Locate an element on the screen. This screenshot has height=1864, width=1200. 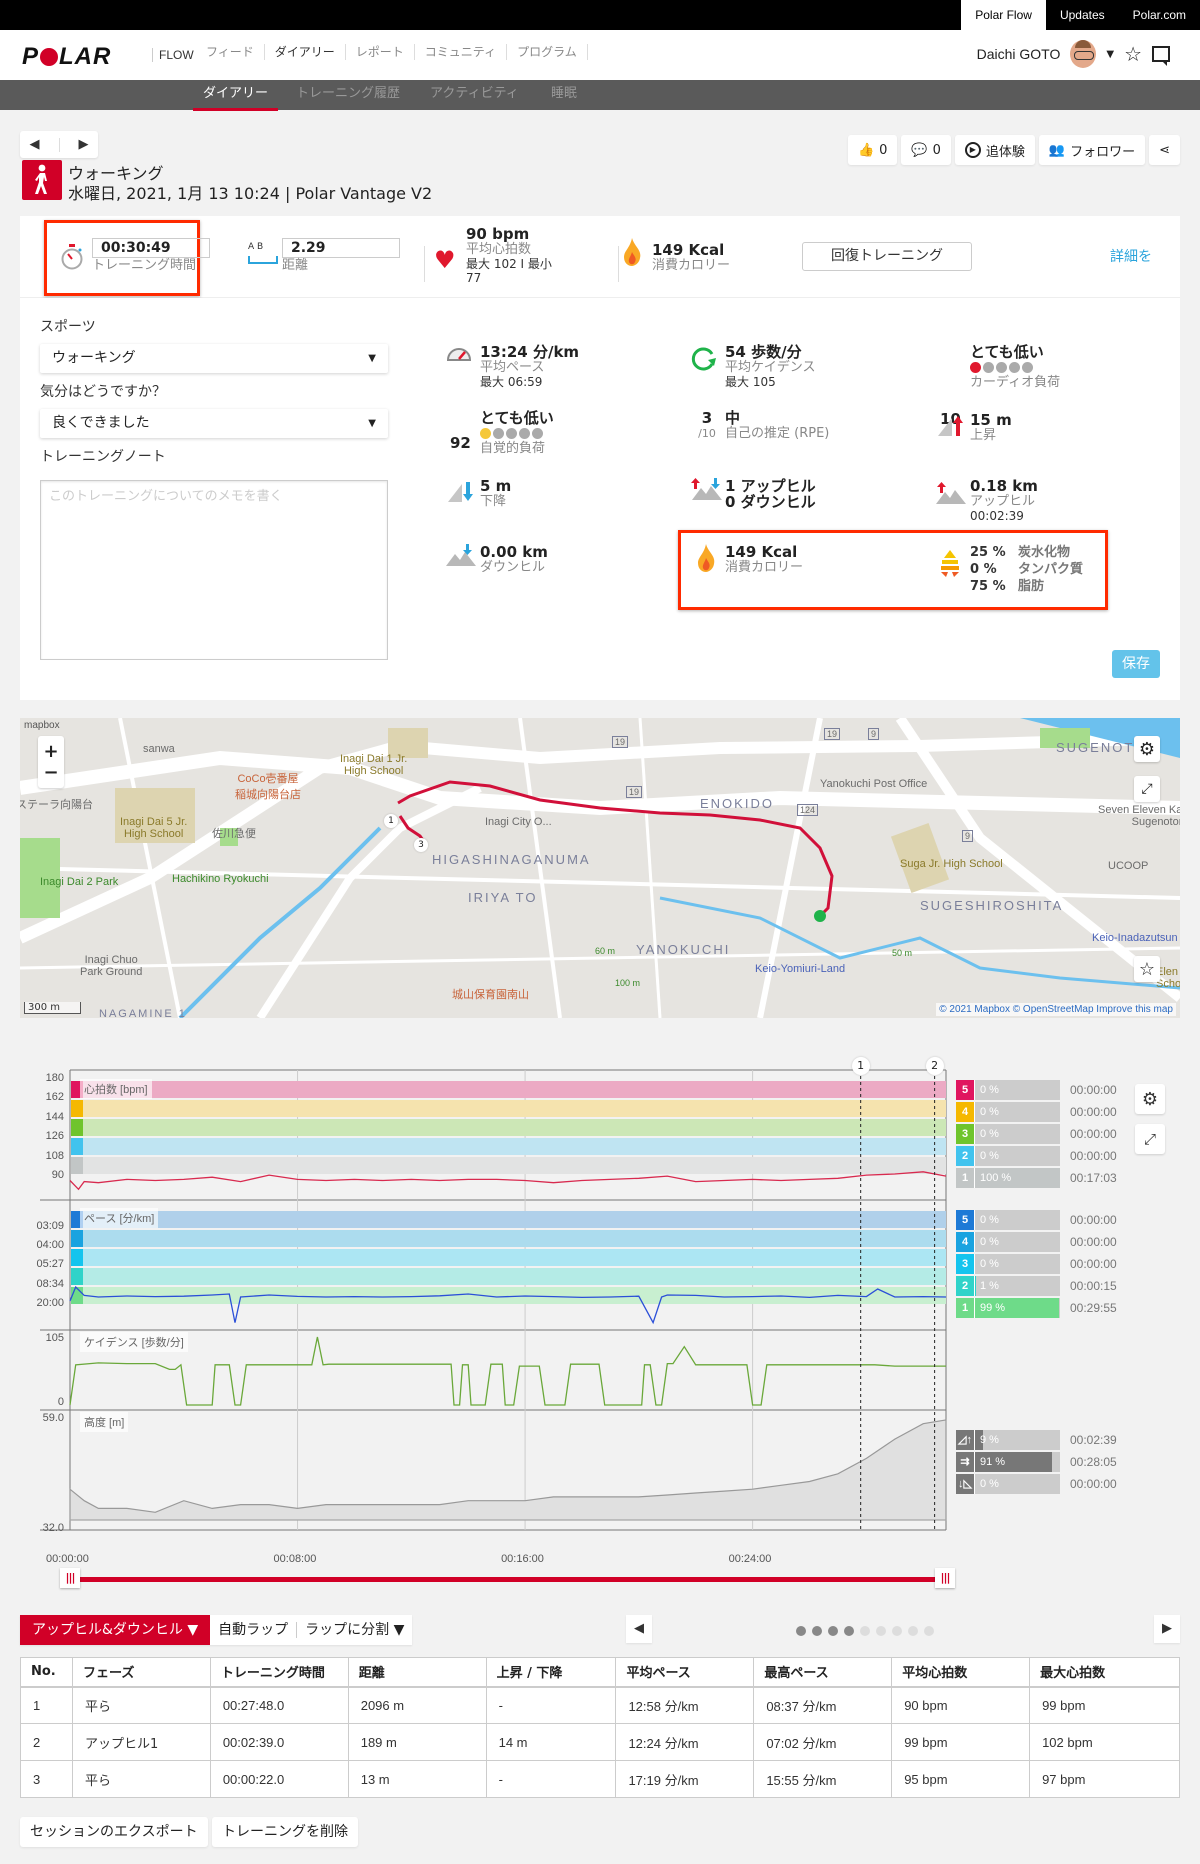
prev-session-icon: ◀ is located at coordinates (35, 144).